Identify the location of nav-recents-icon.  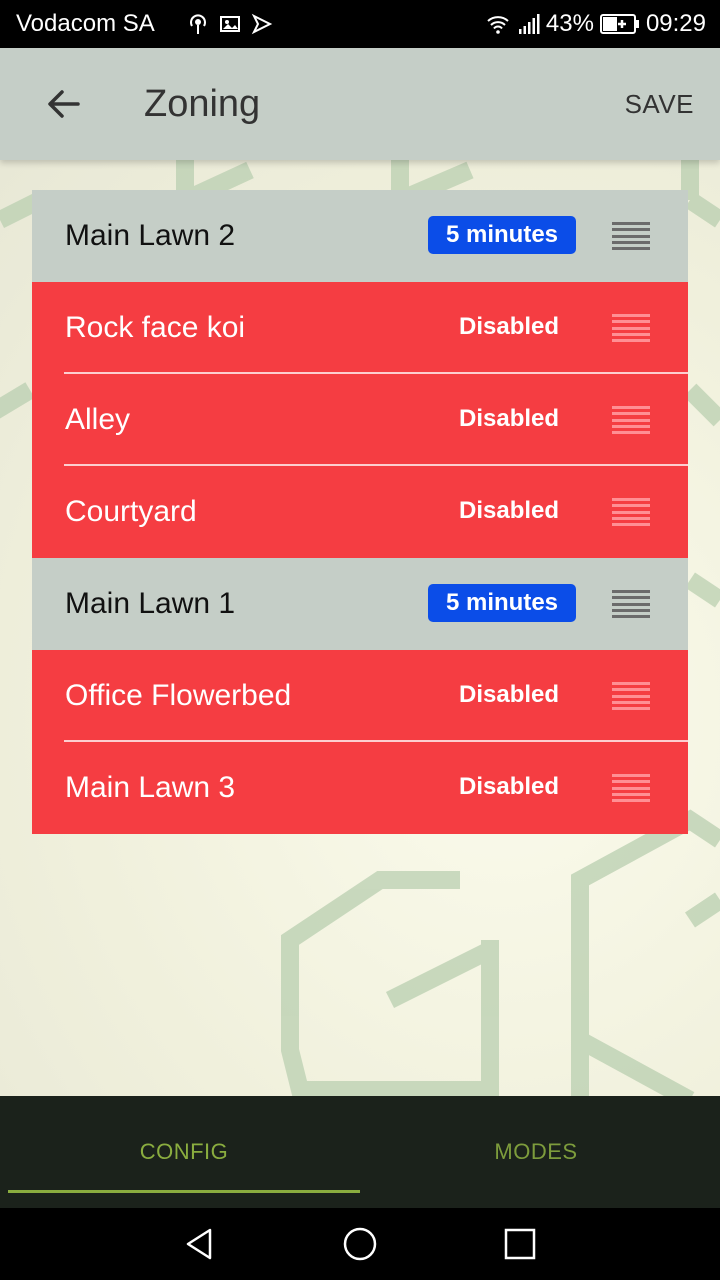
(520, 1244).